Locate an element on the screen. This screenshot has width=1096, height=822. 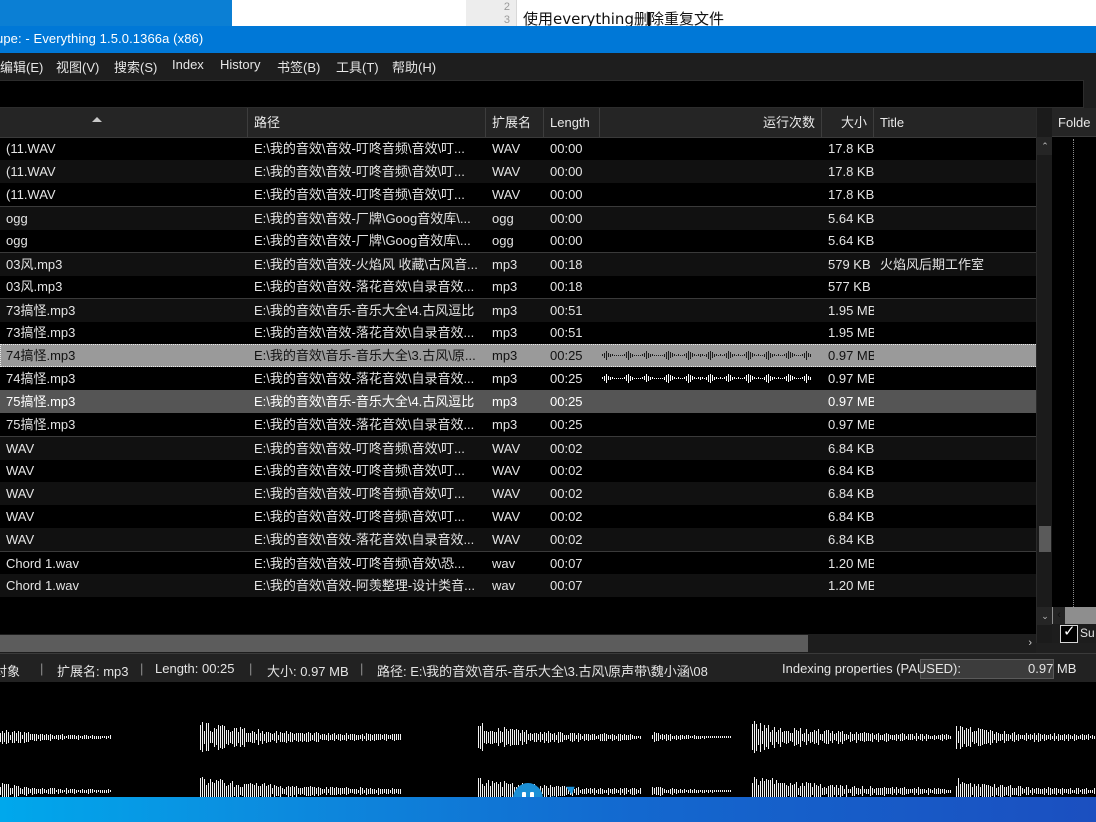
horizontal-scrollbar-thumb is located at coordinates (404, 643).